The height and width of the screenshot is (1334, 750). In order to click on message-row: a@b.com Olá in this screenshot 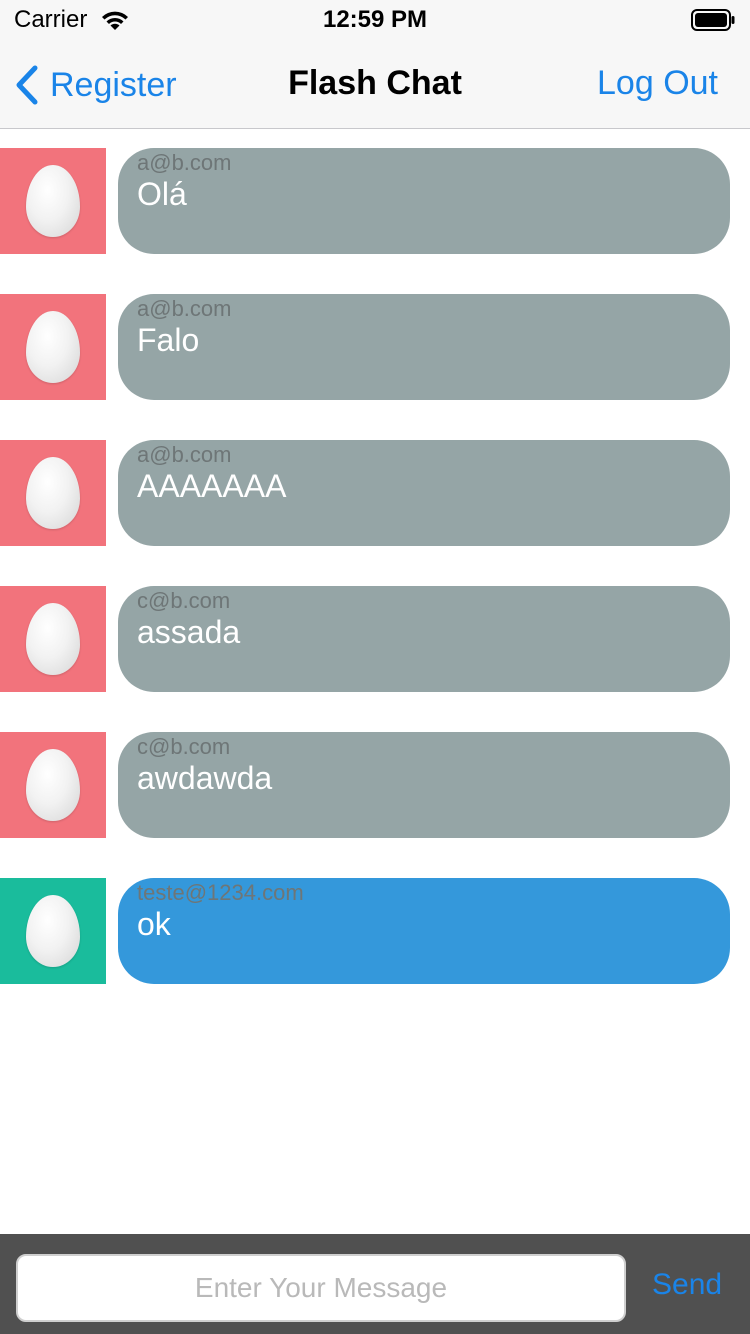, I will do `click(375, 201)`.